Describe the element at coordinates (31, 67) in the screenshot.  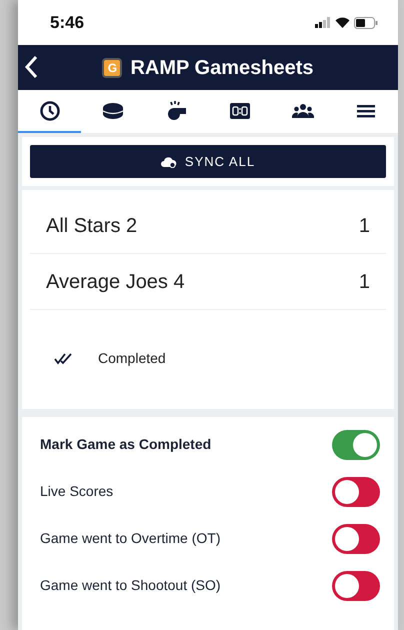
I see `back-button` at that location.